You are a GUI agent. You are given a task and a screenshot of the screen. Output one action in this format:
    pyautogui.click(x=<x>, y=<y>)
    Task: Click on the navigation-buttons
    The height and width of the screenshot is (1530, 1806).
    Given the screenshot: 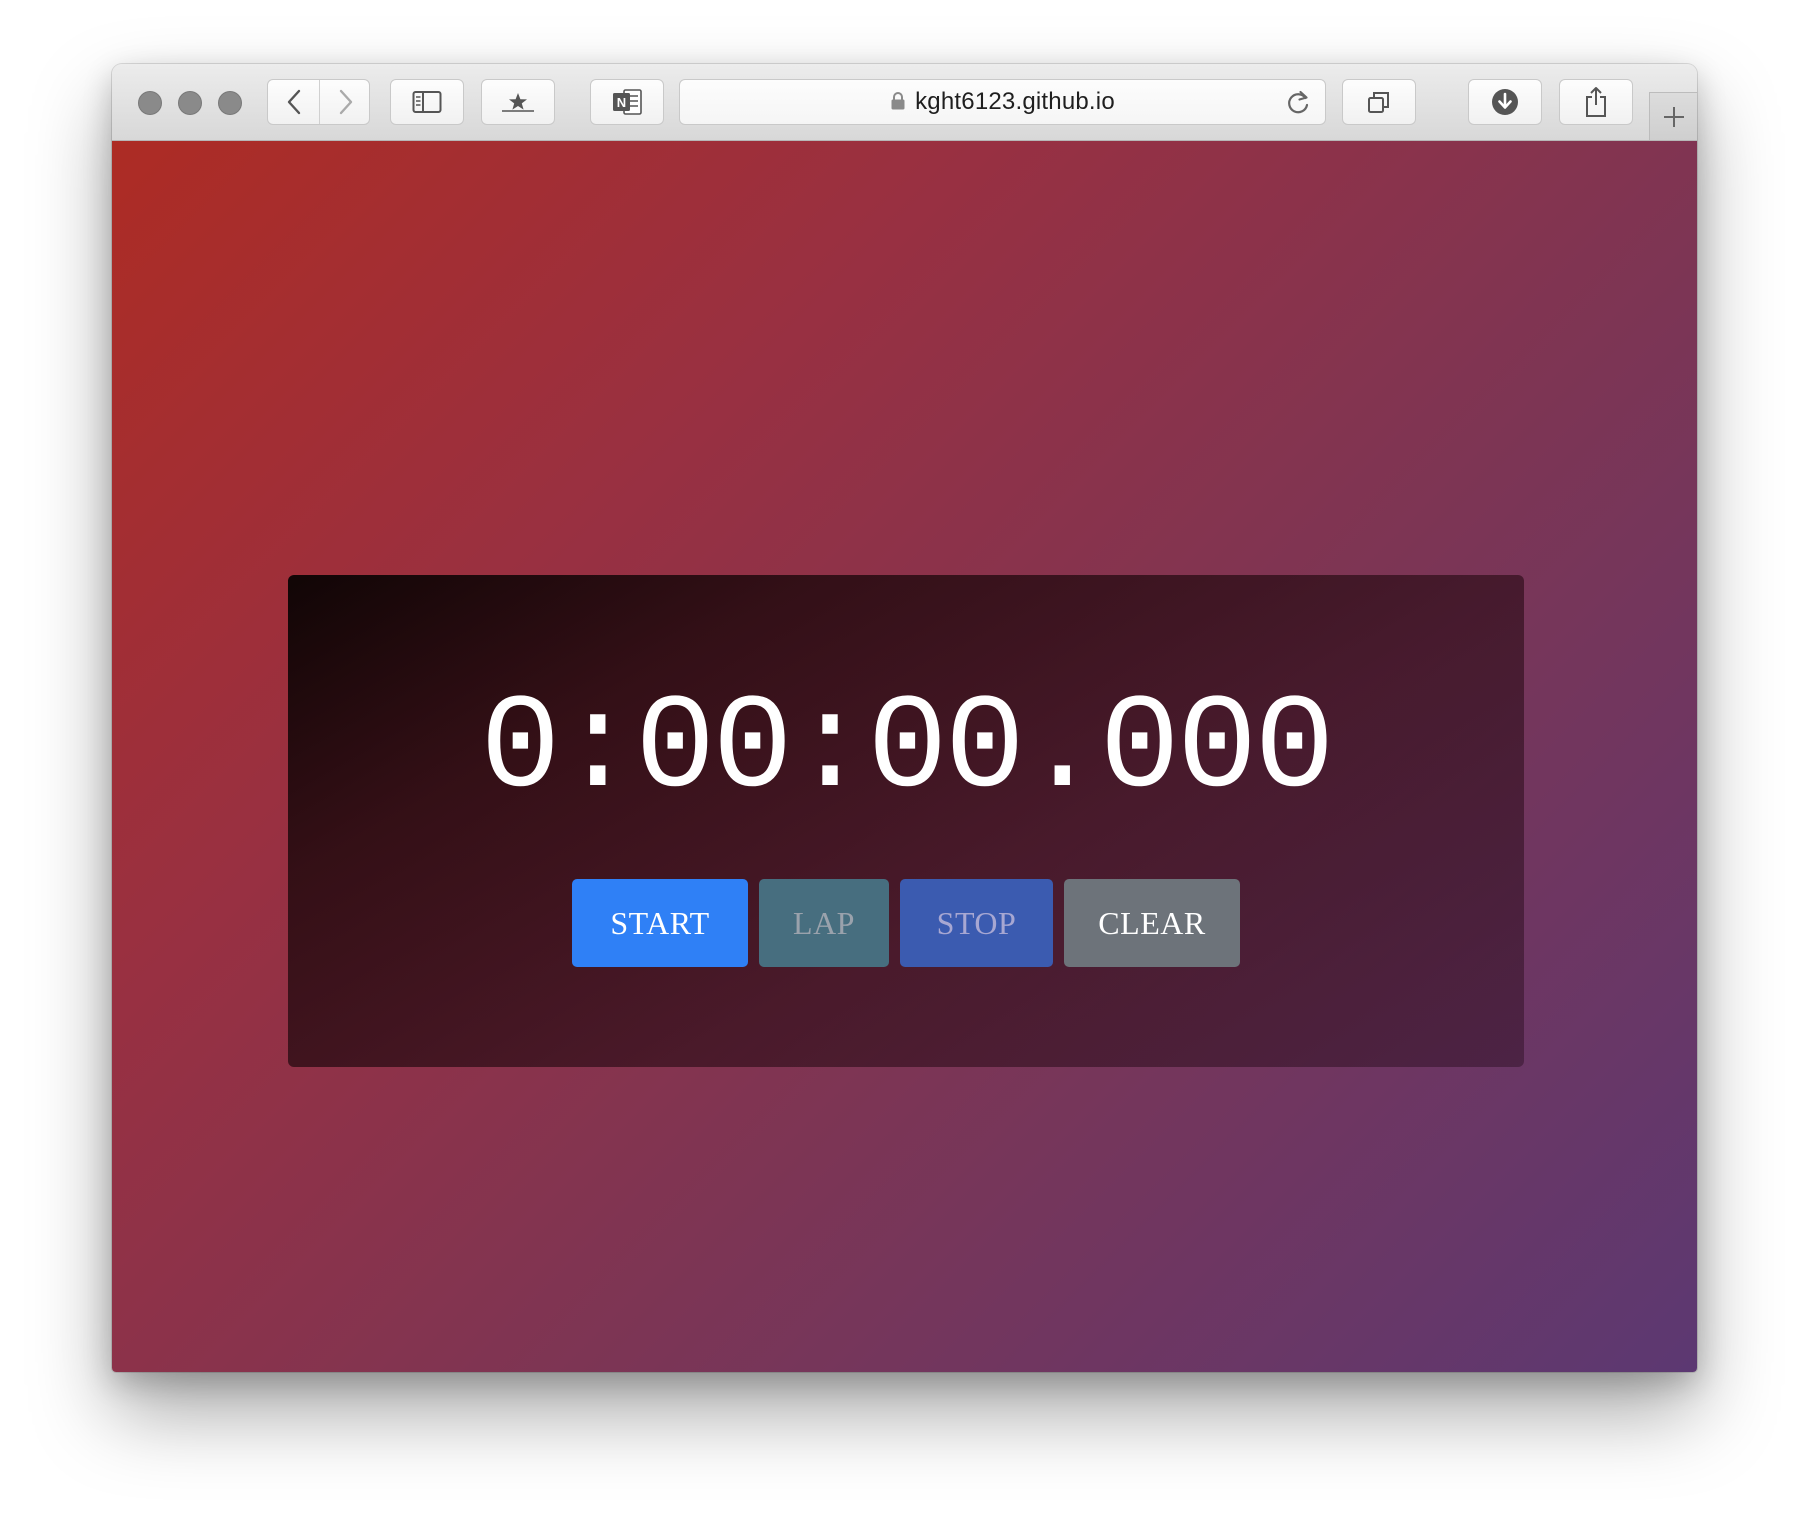 What is the action you would take?
    pyautogui.click(x=318, y=102)
    